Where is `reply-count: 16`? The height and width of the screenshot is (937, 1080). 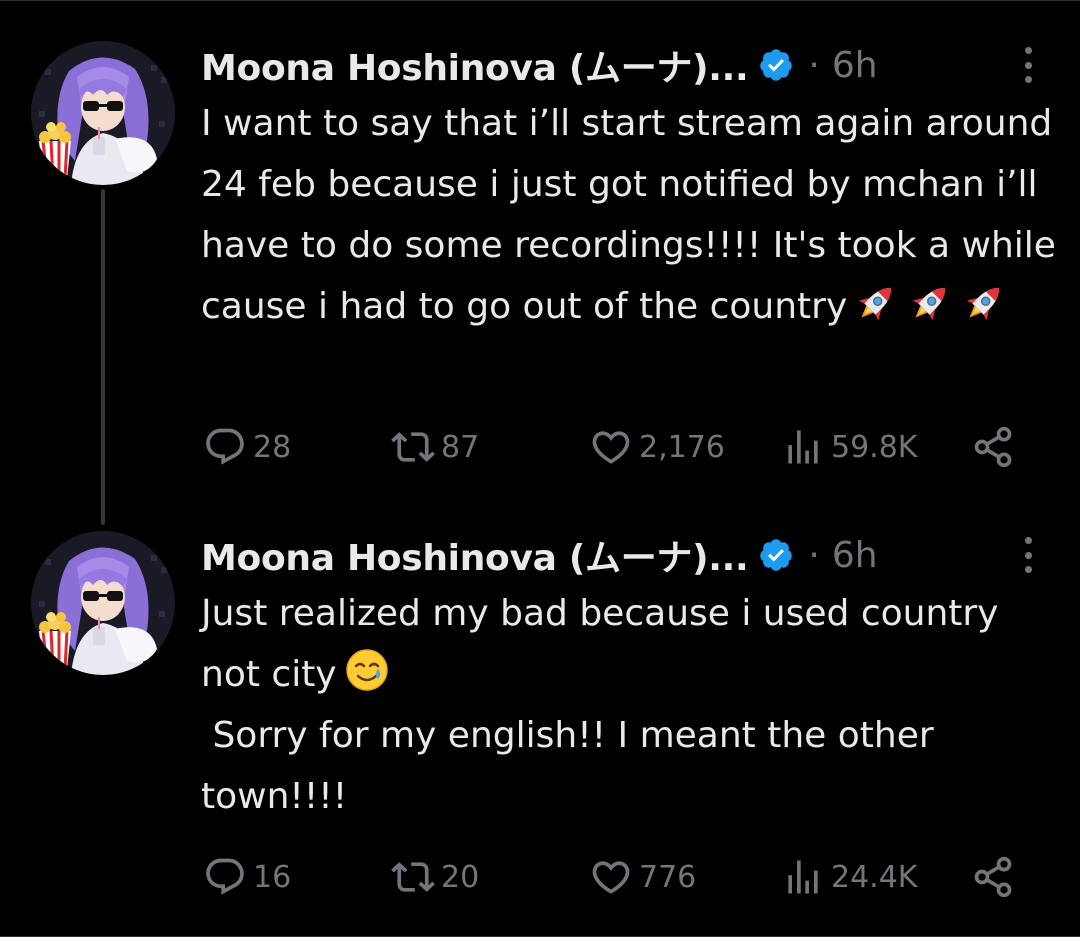 reply-count: 16 is located at coordinates (272, 877).